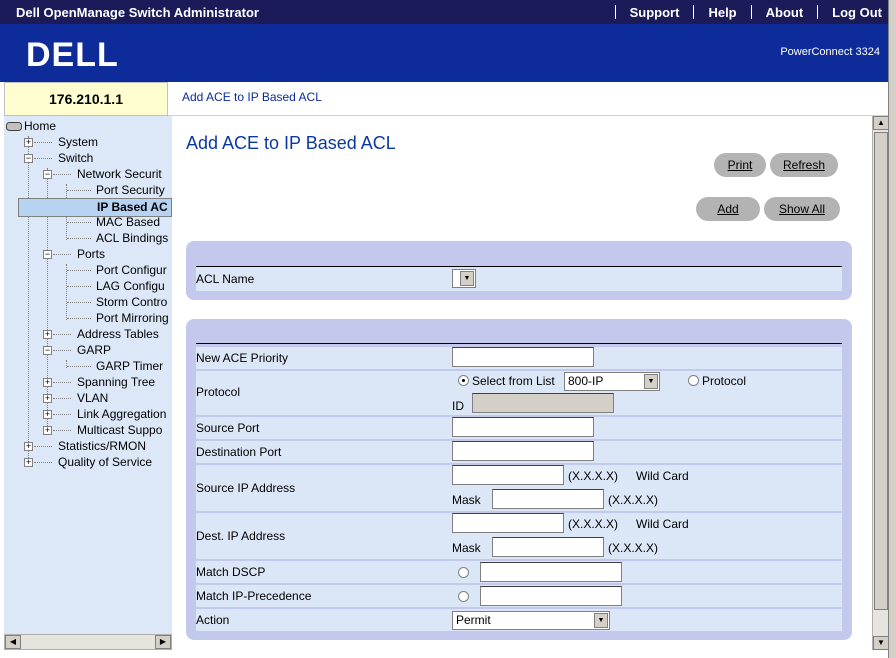 The width and height of the screenshot is (896, 658). Describe the element at coordinates (586, 381) in the screenshot. I see `protocol-select-value: 800-IP` at that location.